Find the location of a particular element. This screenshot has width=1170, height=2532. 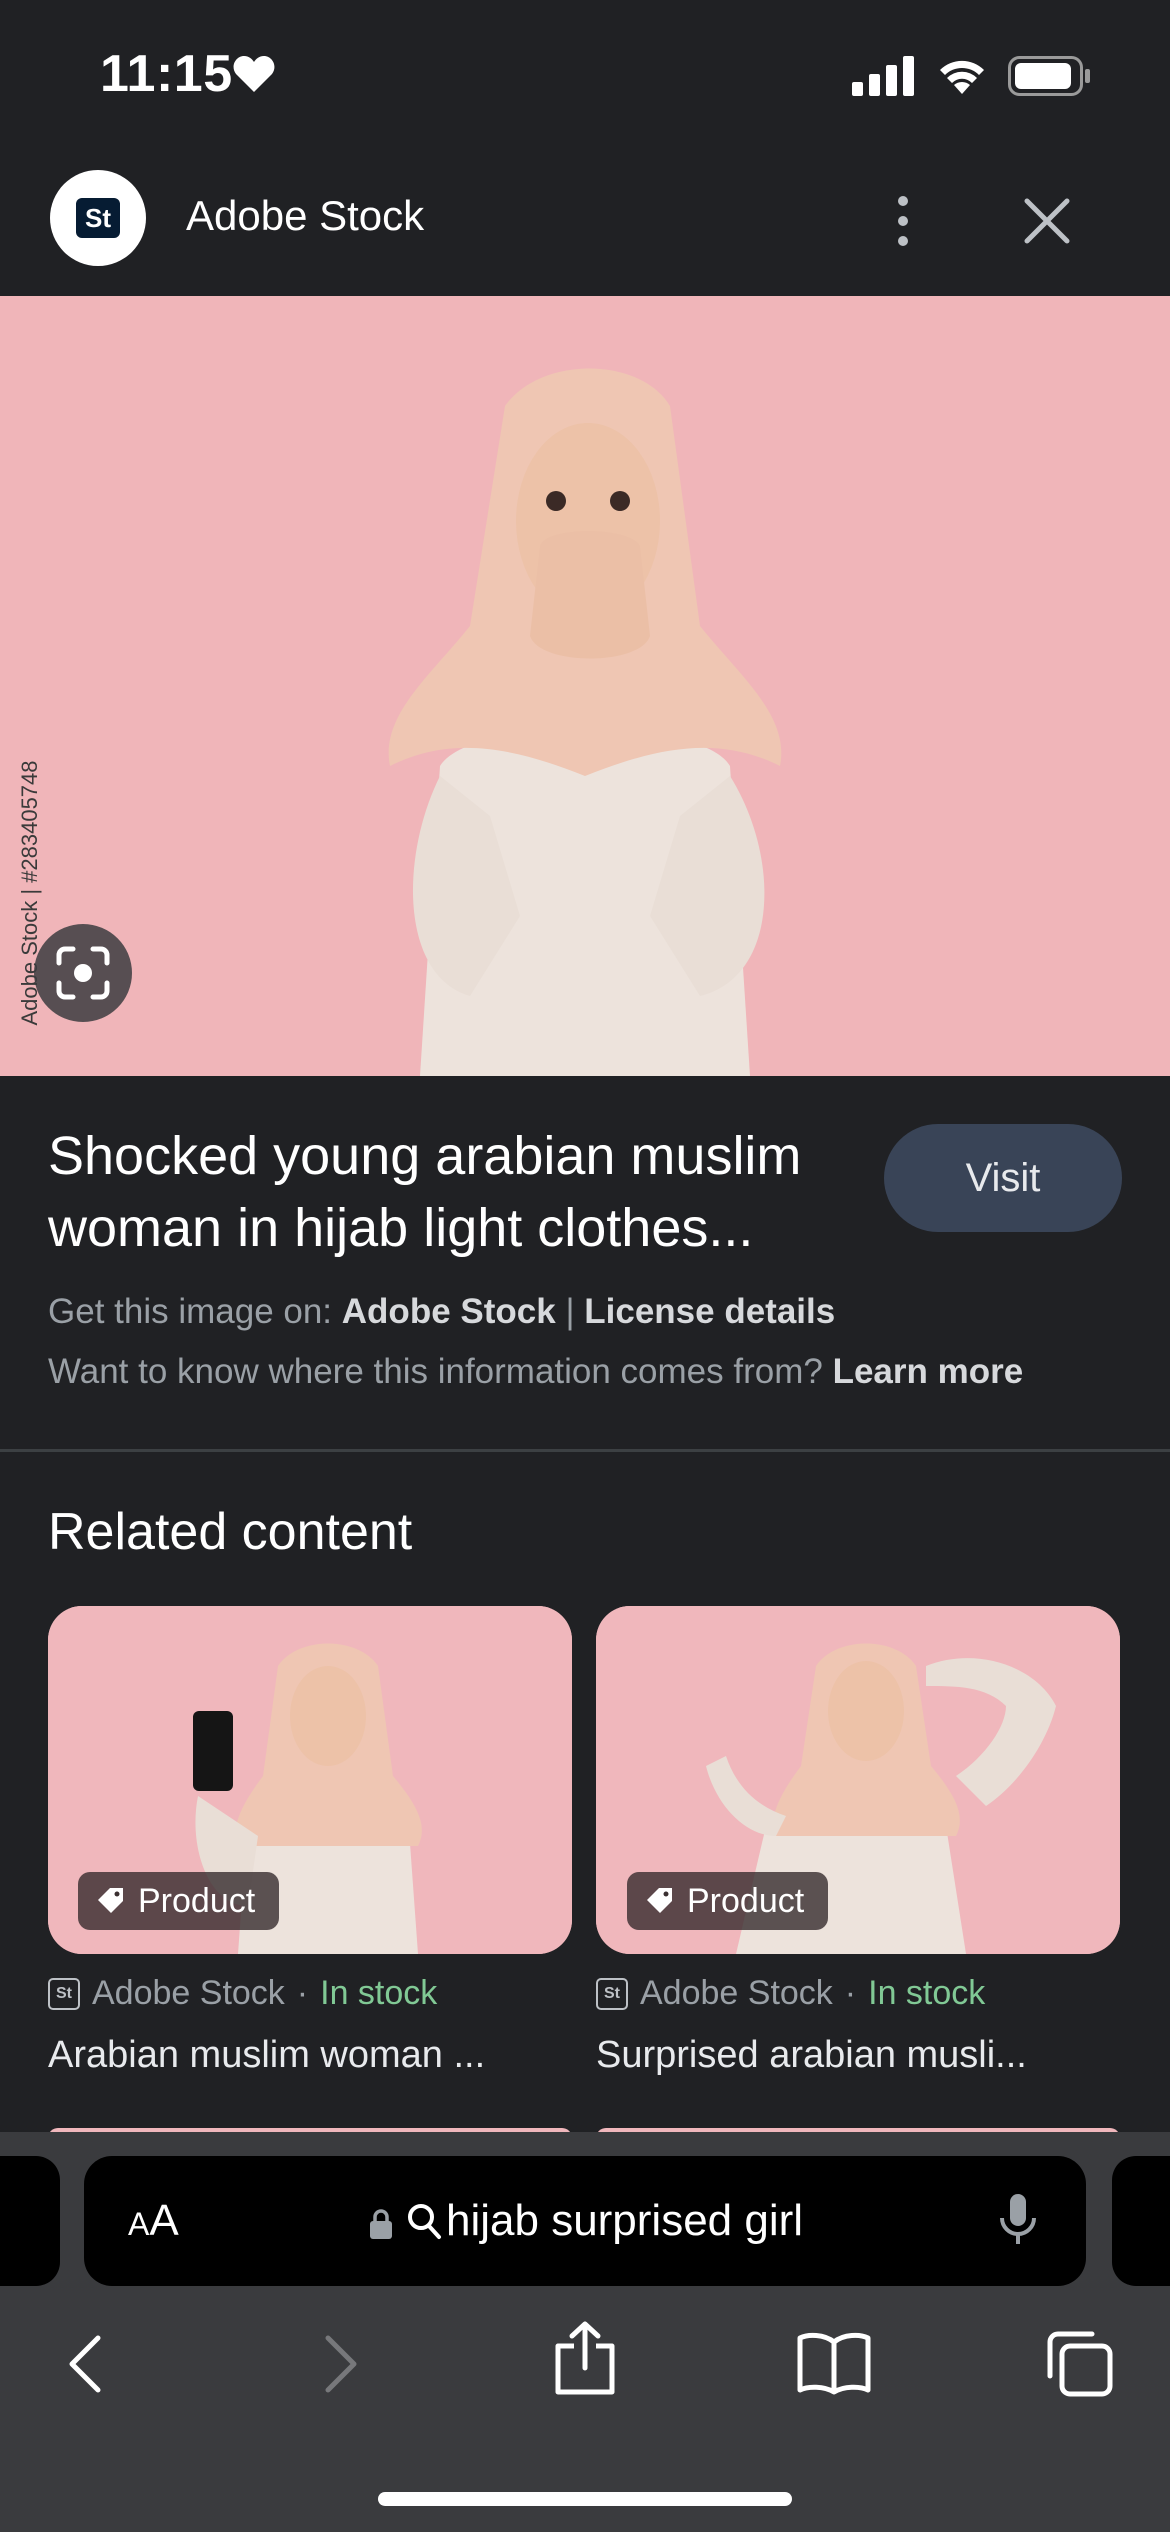

more-options-icon is located at coordinates (903, 221).